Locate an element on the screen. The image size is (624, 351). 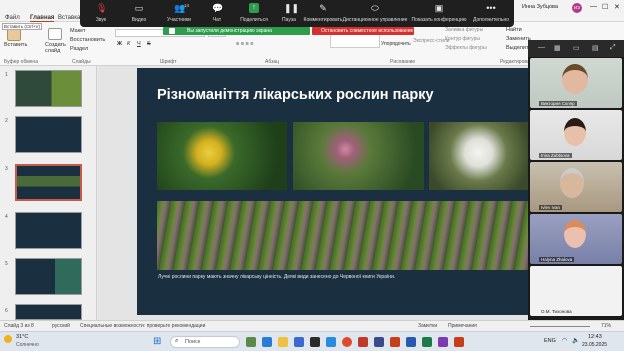
close-icon: ✕ is located at coordinates (617, 7).